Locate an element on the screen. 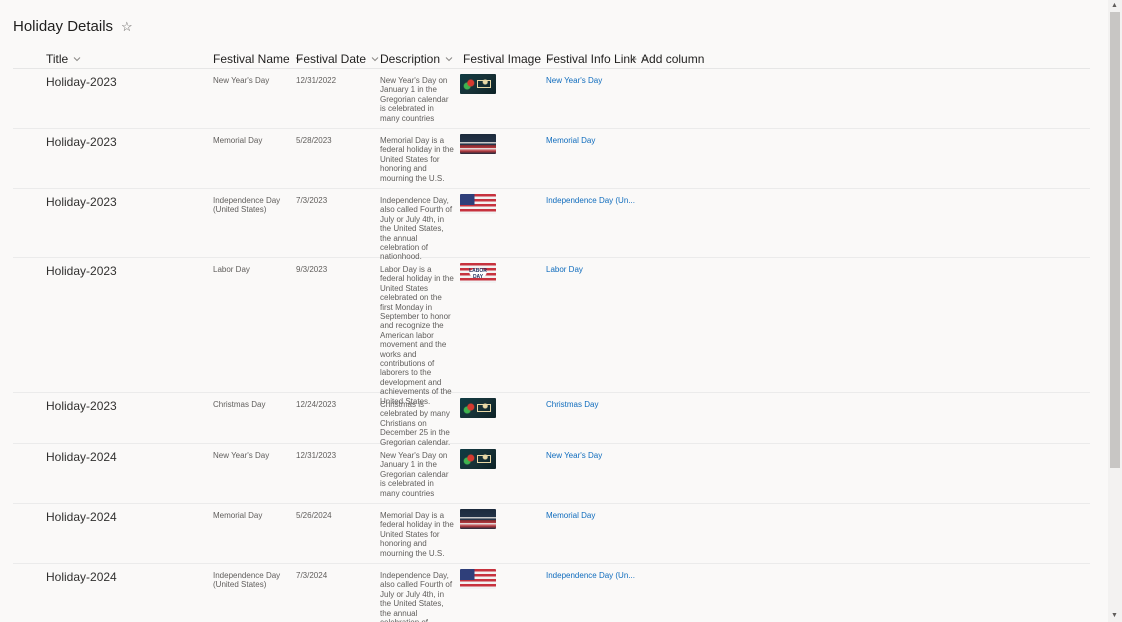 Image resolution: width=1122 pixels, height=622 pixels. row-festival-date: 12/31/2023 is located at coordinates (316, 455).